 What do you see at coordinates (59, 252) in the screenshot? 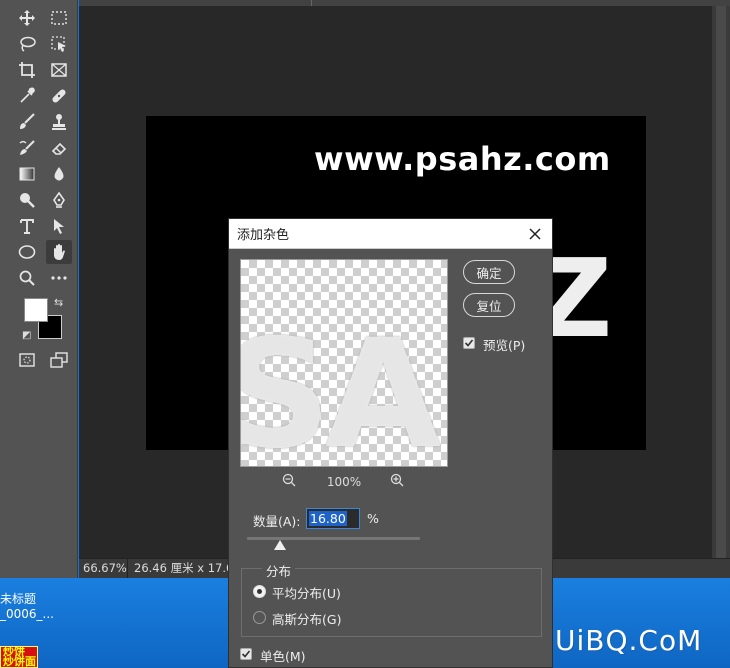
I see `hand-tool-icon` at bounding box center [59, 252].